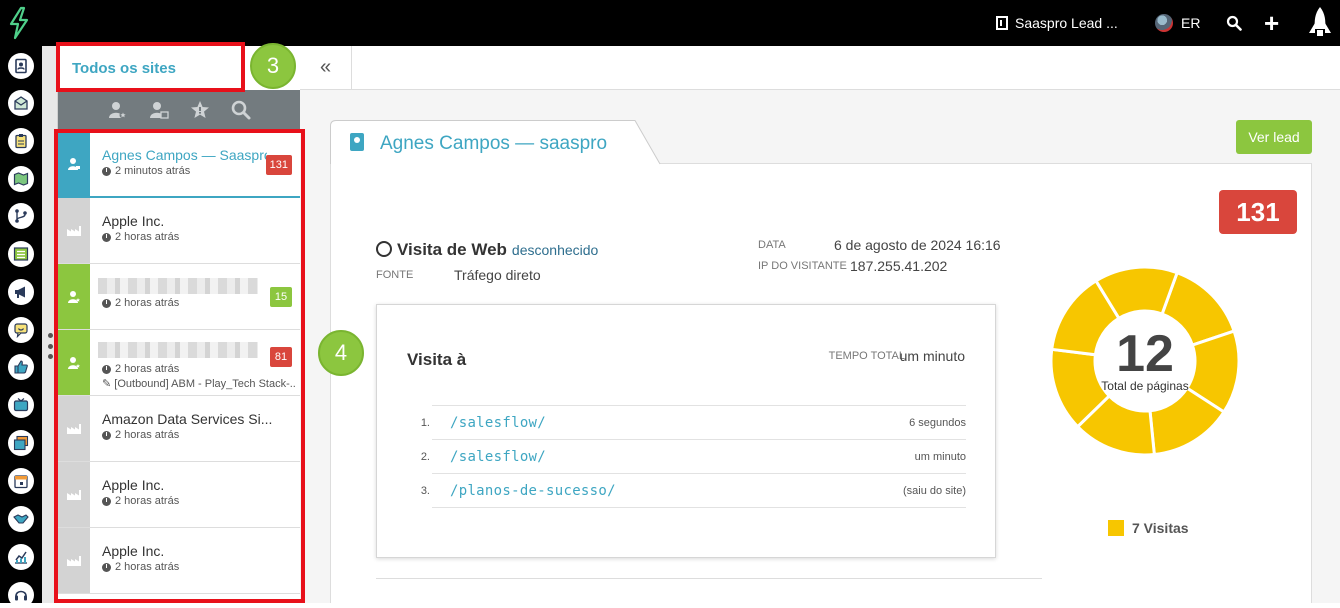 This screenshot has width=1340, height=608. I want to click on globe-icon, so click(384, 249).